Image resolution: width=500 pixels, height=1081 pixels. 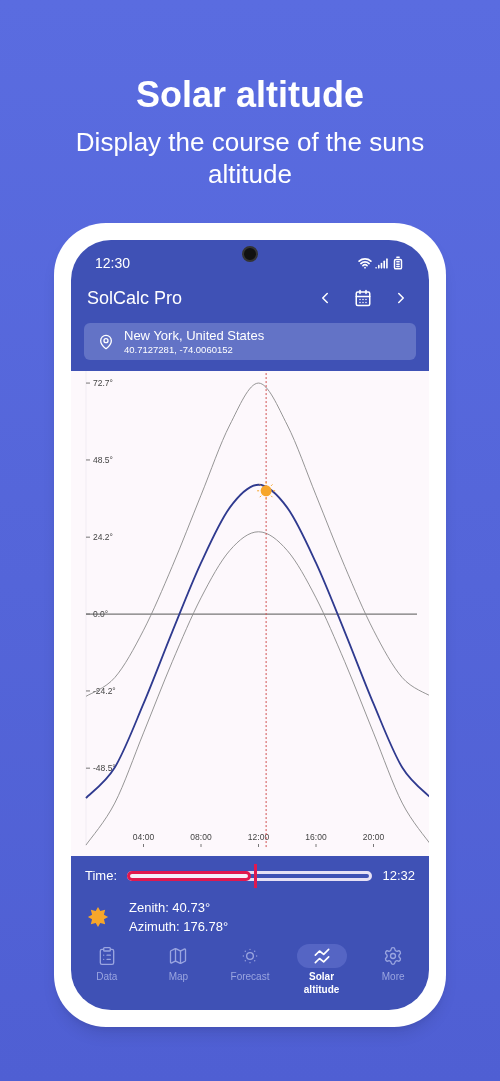 I want to click on nav-tab: Data, so click(x=107, y=970).